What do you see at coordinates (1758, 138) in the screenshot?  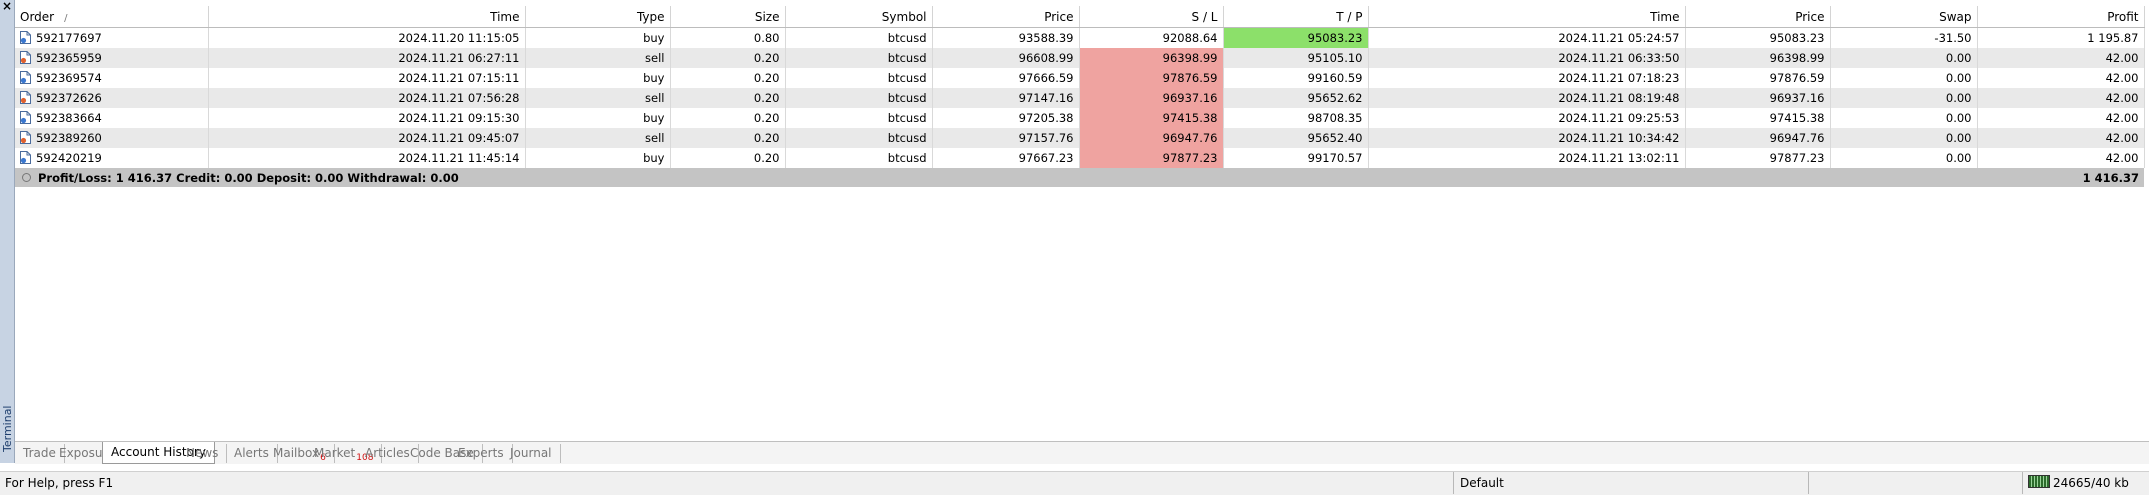 I see `cell-close-price: 96947.76` at bounding box center [1758, 138].